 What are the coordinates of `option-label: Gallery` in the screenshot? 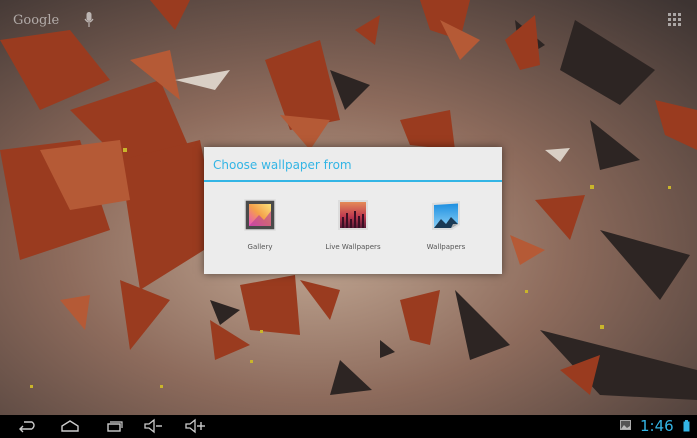 It's located at (260, 247).